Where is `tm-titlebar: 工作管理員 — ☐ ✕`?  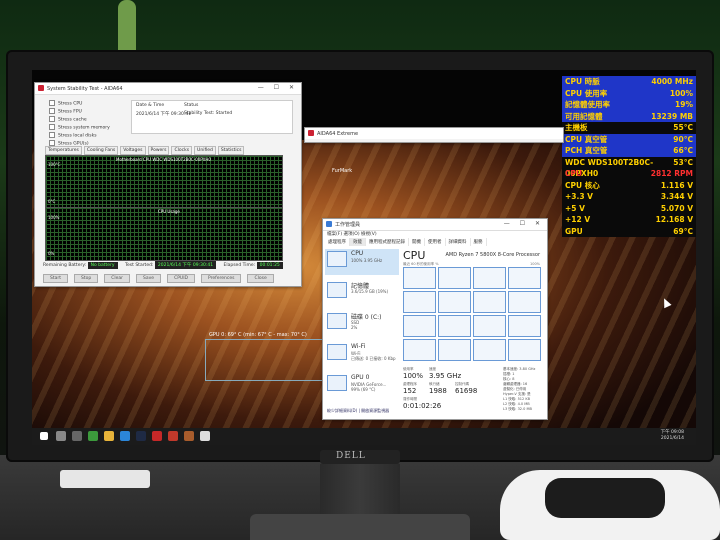
tm-titlebar: 工作管理員 — ☐ ✕ is located at coordinates (435, 225).